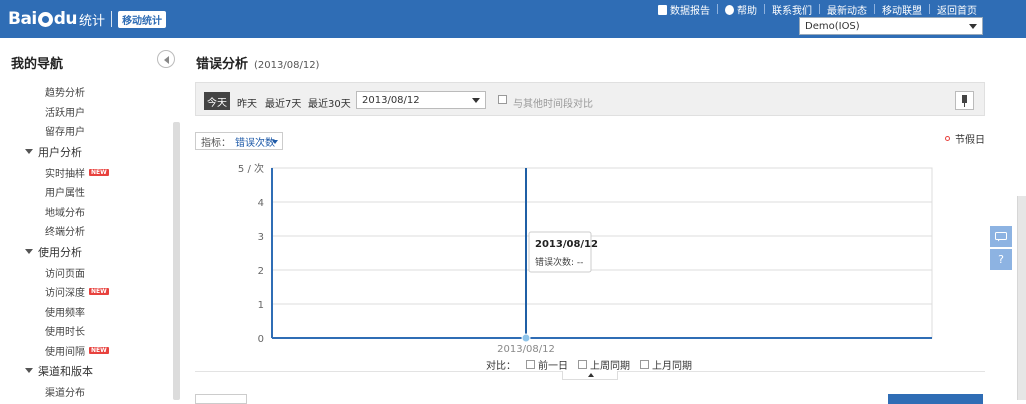 This screenshot has width=1026, height=404. What do you see at coordinates (502, 99) in the screenshot?
I see `compare-period-checkbox` at bounding box center [502, 99].